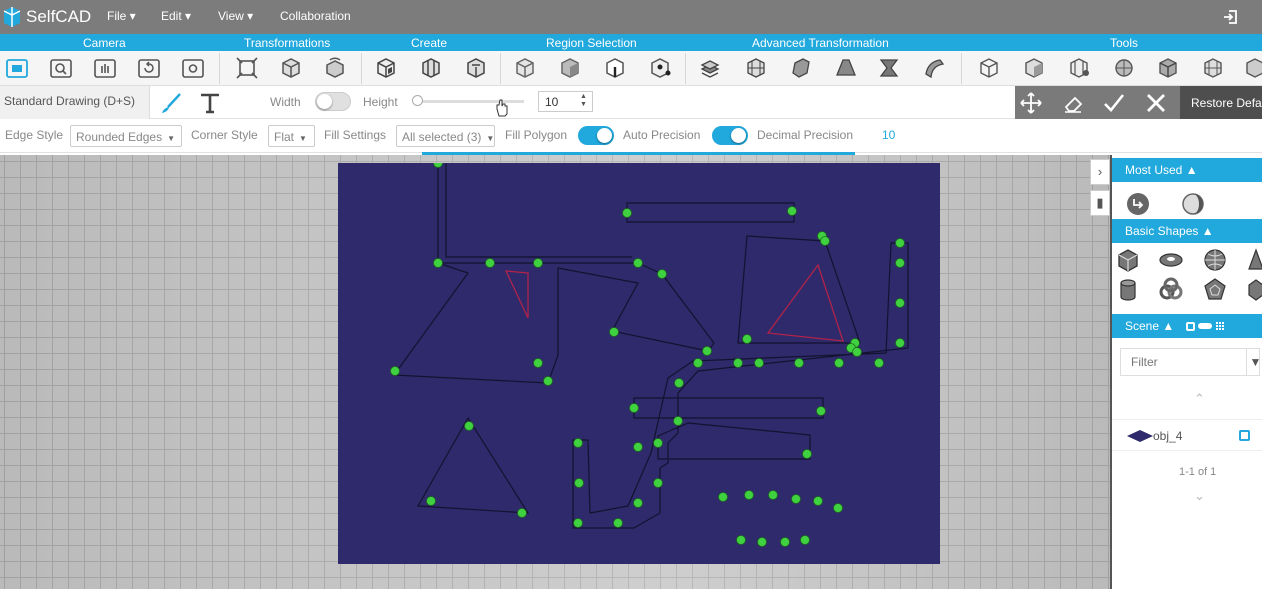  I want to click on eraser-icon, so click(1073, 103).